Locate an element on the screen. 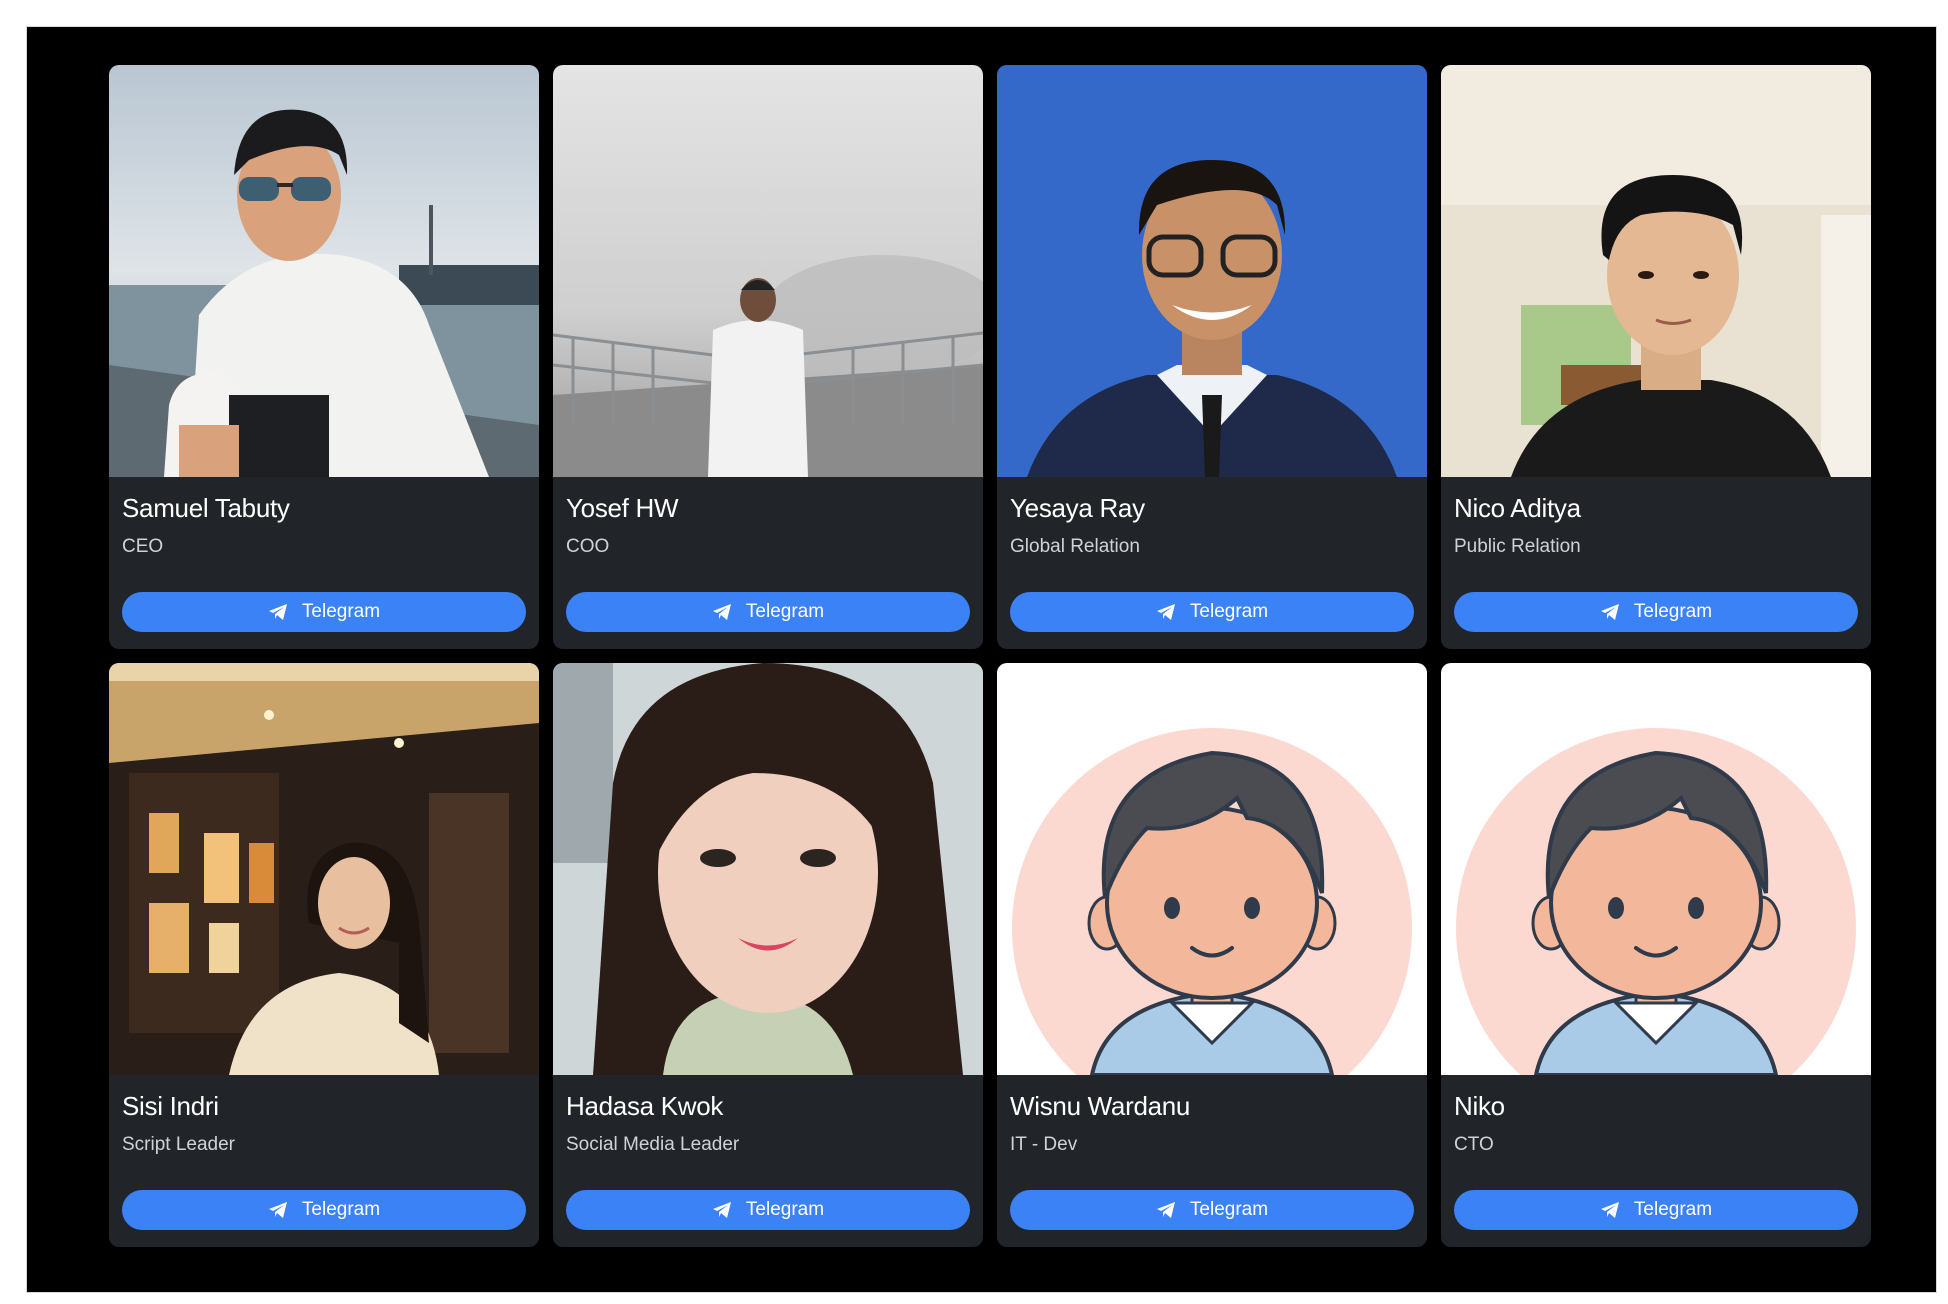 This screenshot has width=1948, height=1304. member-role: CEO is located at coordinates (143, 546).